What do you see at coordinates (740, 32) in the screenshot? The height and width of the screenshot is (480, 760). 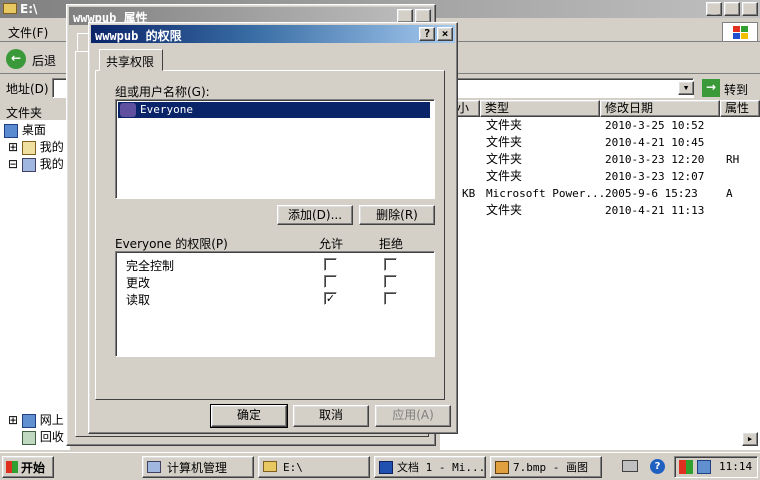 I see `windows-logo-icon` at bounding box center [740, 32].